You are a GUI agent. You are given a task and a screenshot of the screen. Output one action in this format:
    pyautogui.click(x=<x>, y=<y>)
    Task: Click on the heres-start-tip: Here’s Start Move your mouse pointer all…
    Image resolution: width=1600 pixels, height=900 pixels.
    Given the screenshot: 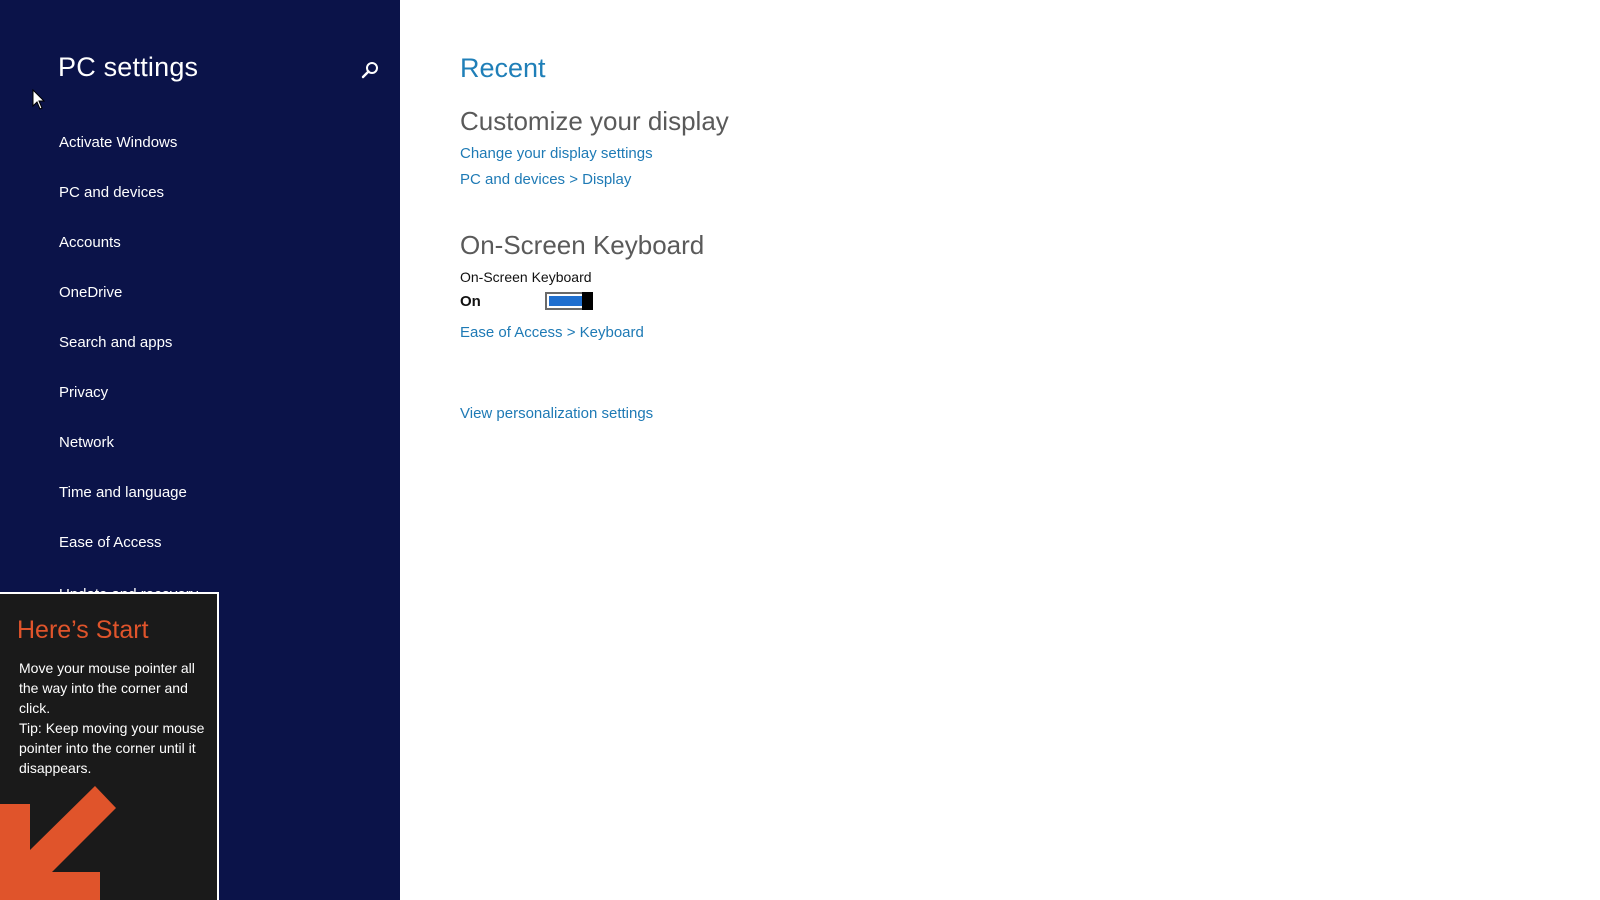 What is the action you would take?
    pyautogui.click(x=109, y=746)
    